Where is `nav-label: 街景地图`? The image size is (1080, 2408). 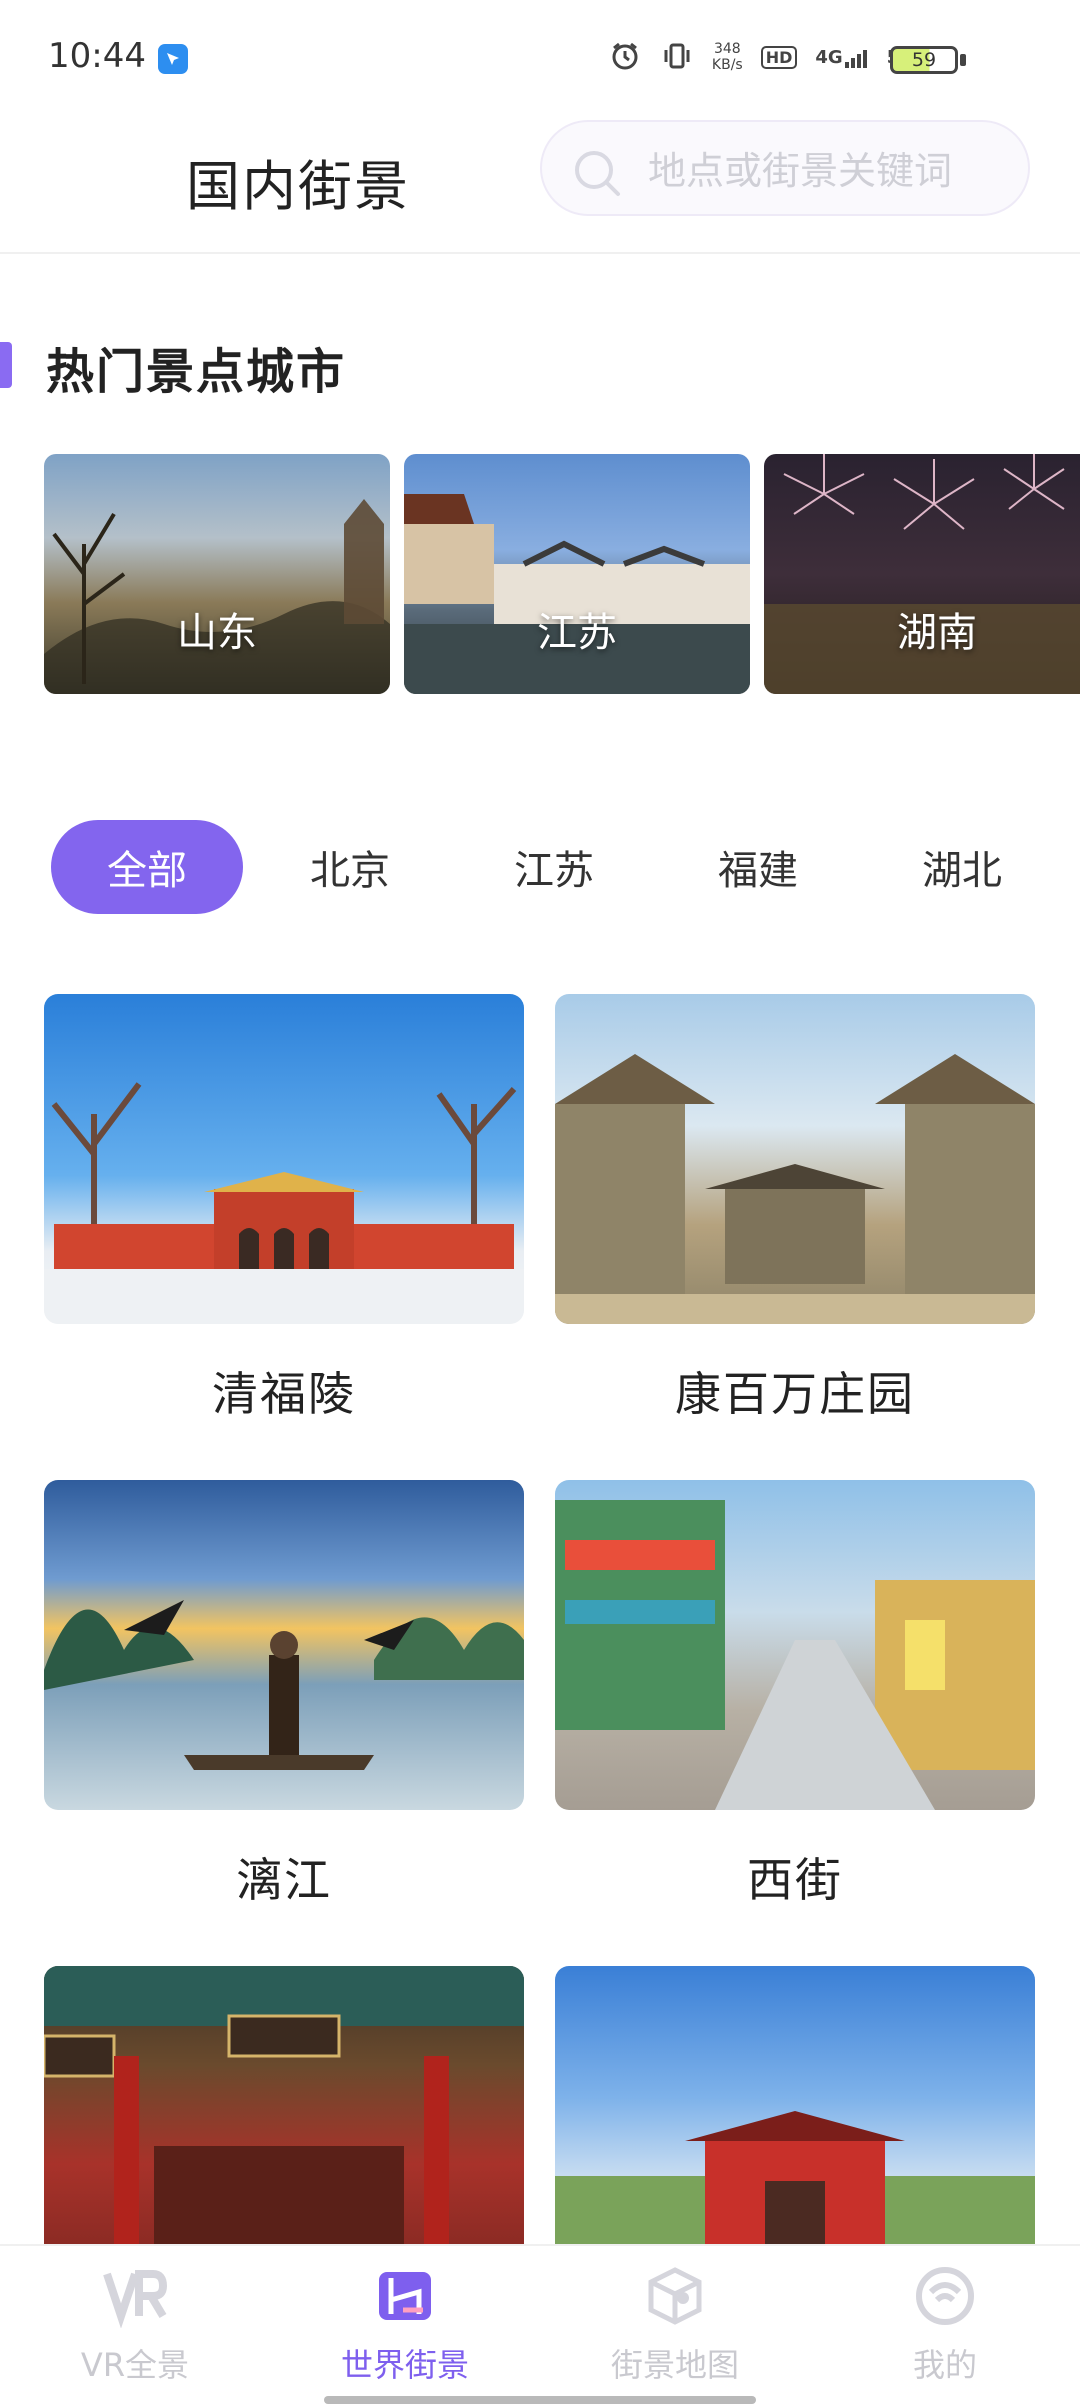
nav-label: 街景地图 is located at coordinates (674, 2365).